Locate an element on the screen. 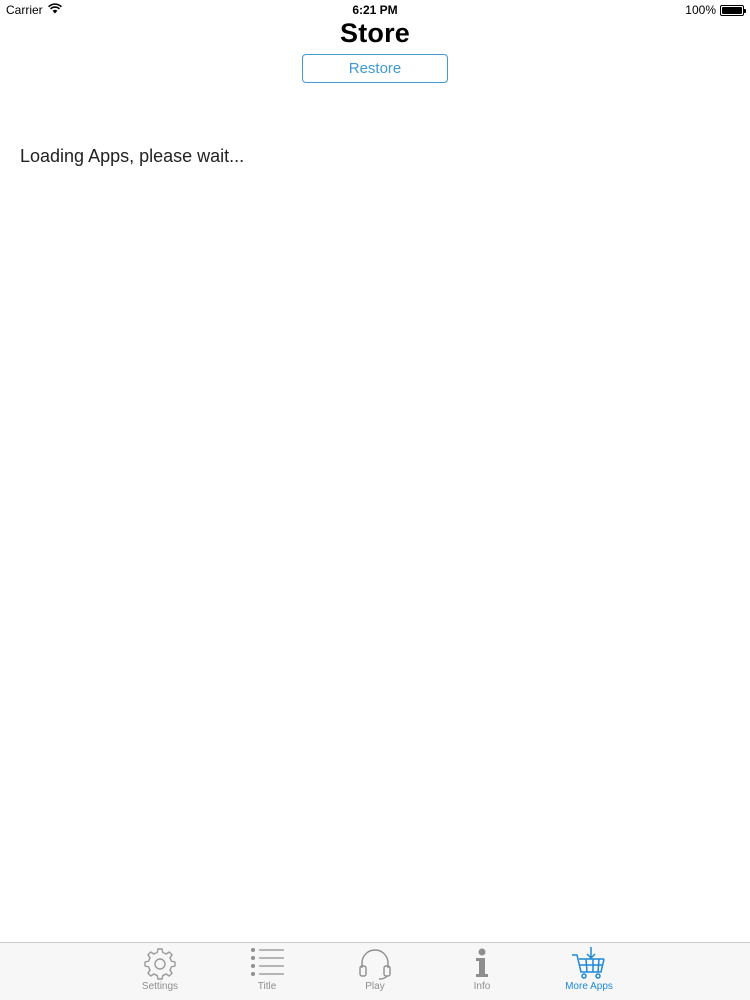  tab-label: Title is located at coordinates (267, 986).